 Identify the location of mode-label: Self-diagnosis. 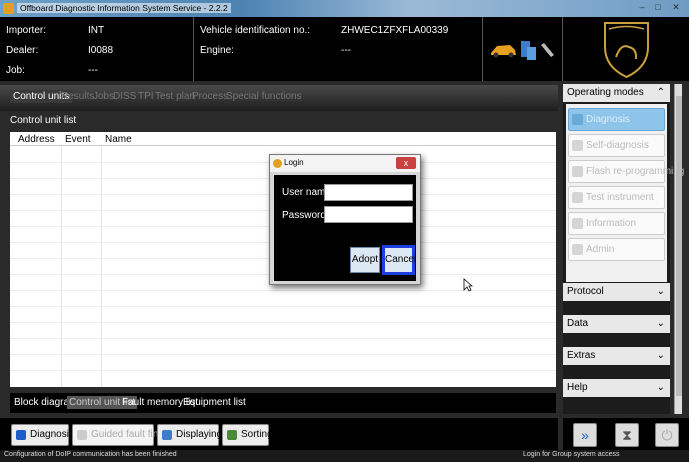
(617, 145).